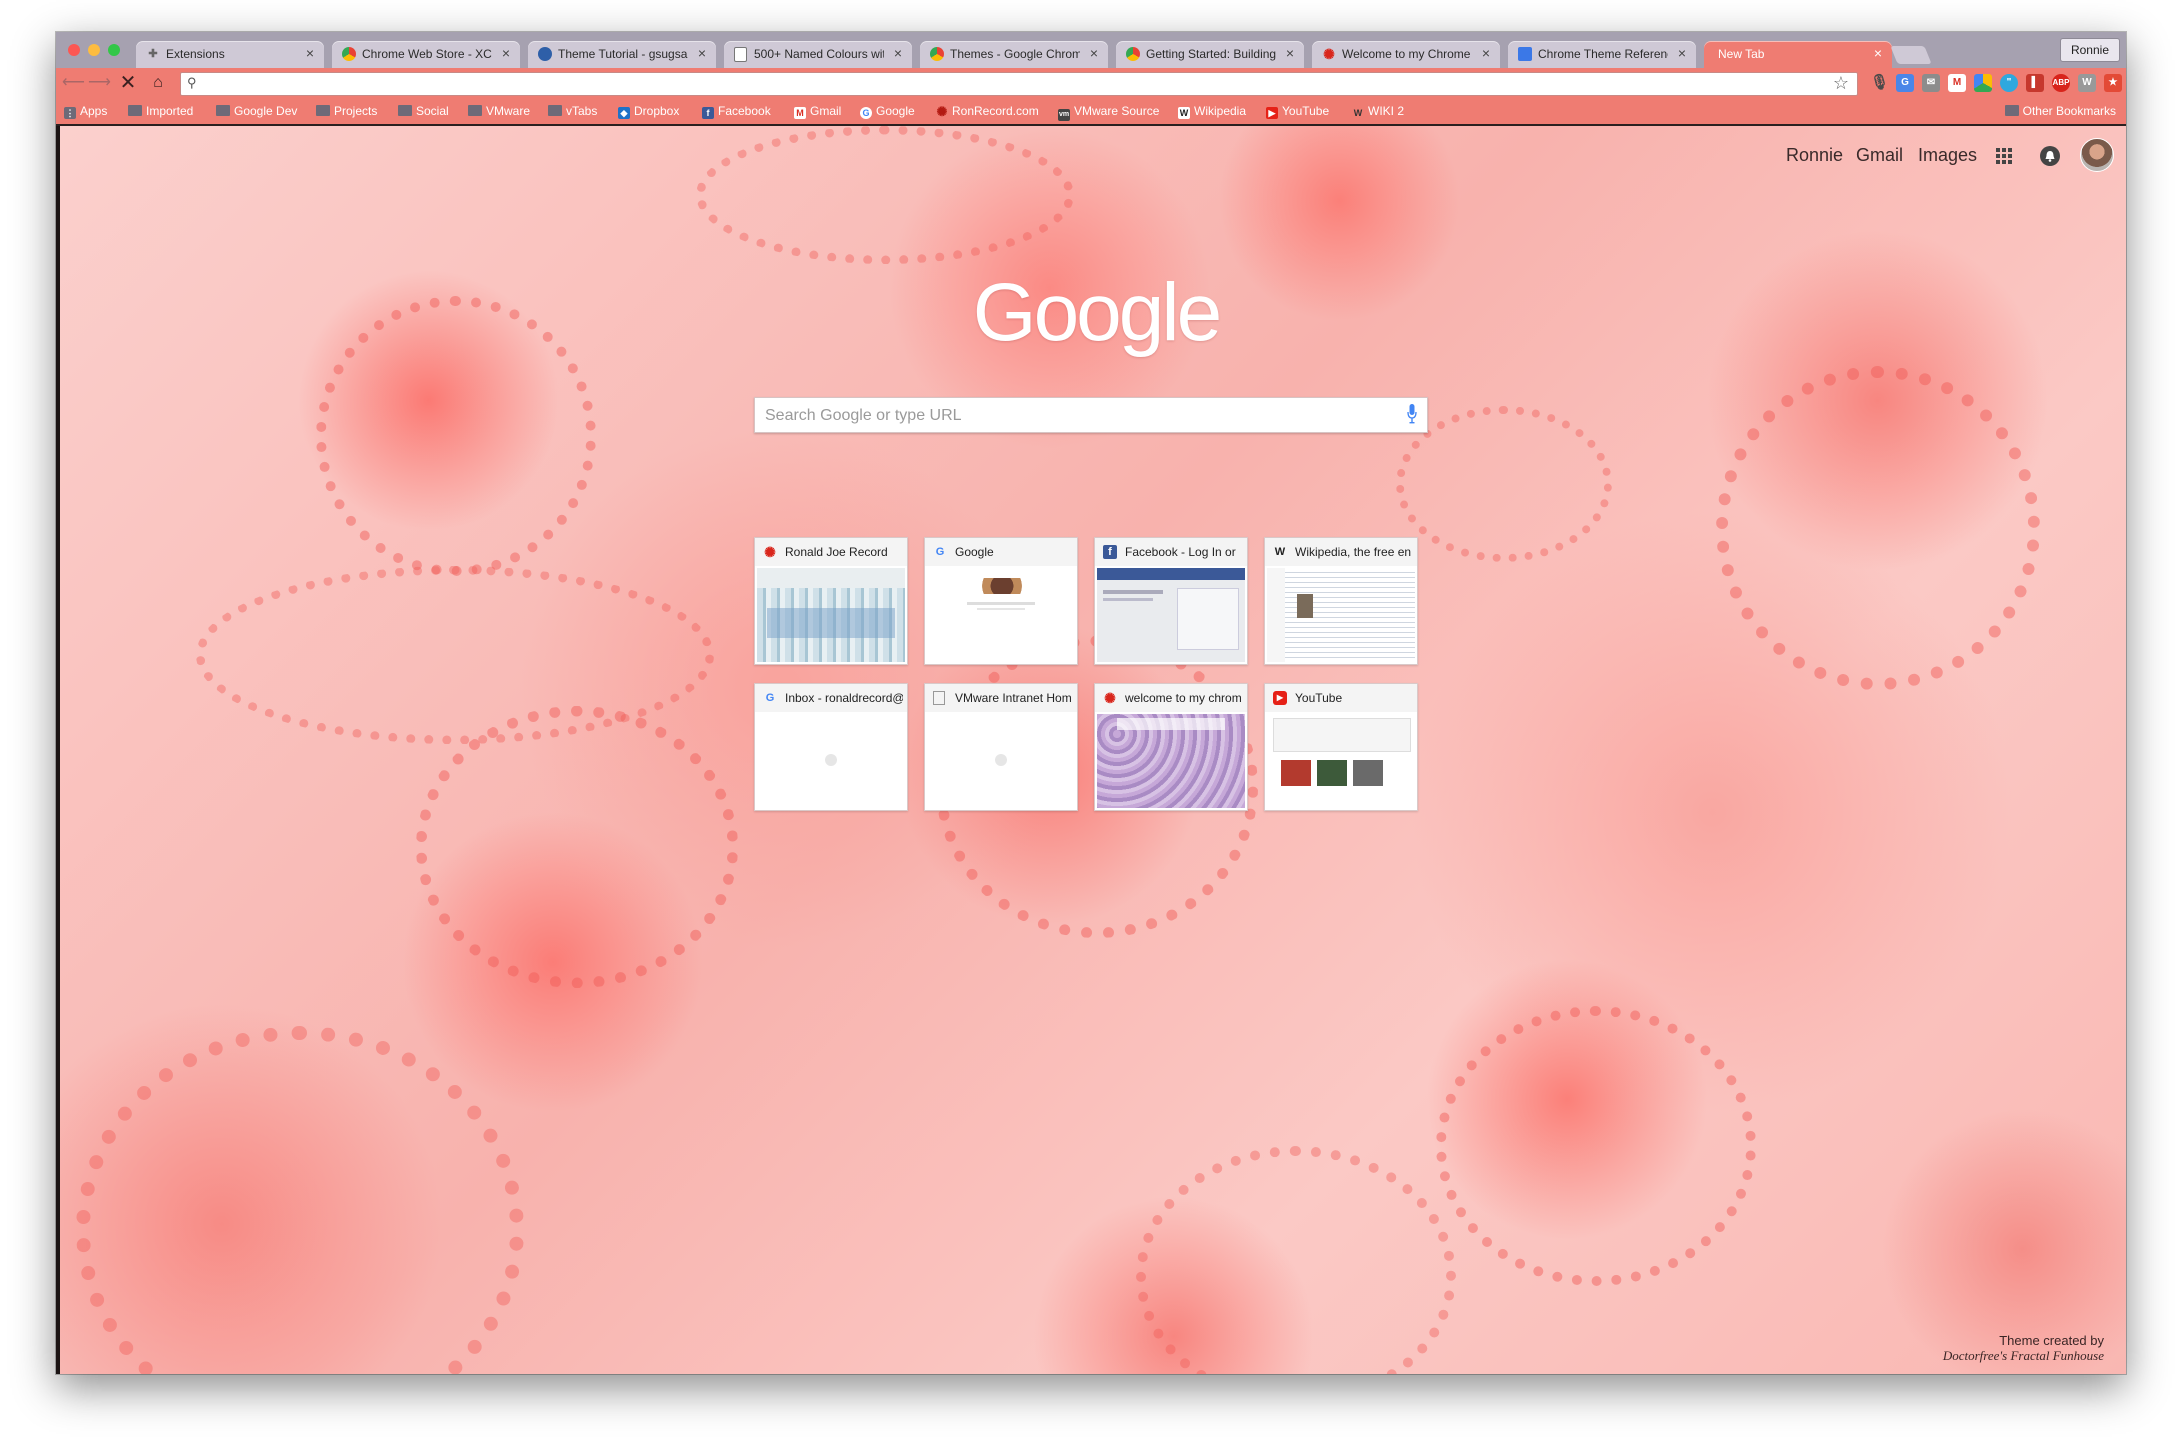 Image resolution: width=2183 pixels, height=1453 pixels. Describe the element at coordinates (1220, 111) in the screenshot. I see `bookmark-label: Wikipedia` at that location.